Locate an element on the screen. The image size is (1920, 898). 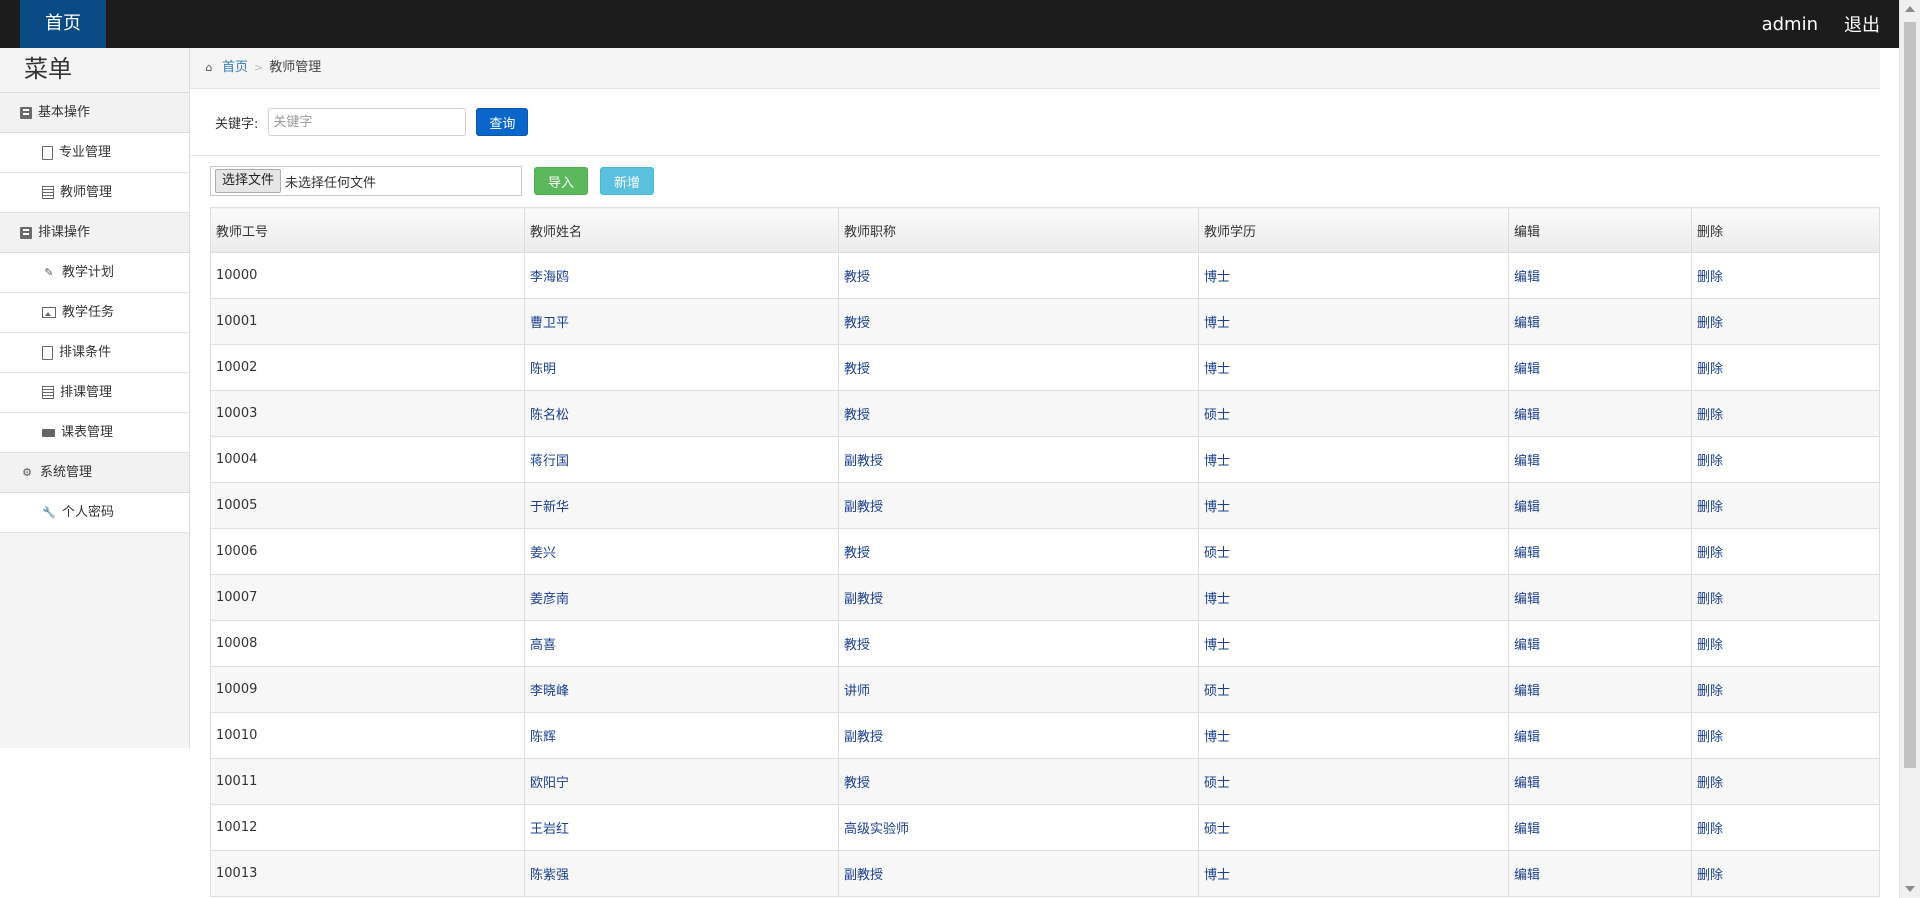
breadcrumb-home-link: 首页 is located at coordinates (235, 68).